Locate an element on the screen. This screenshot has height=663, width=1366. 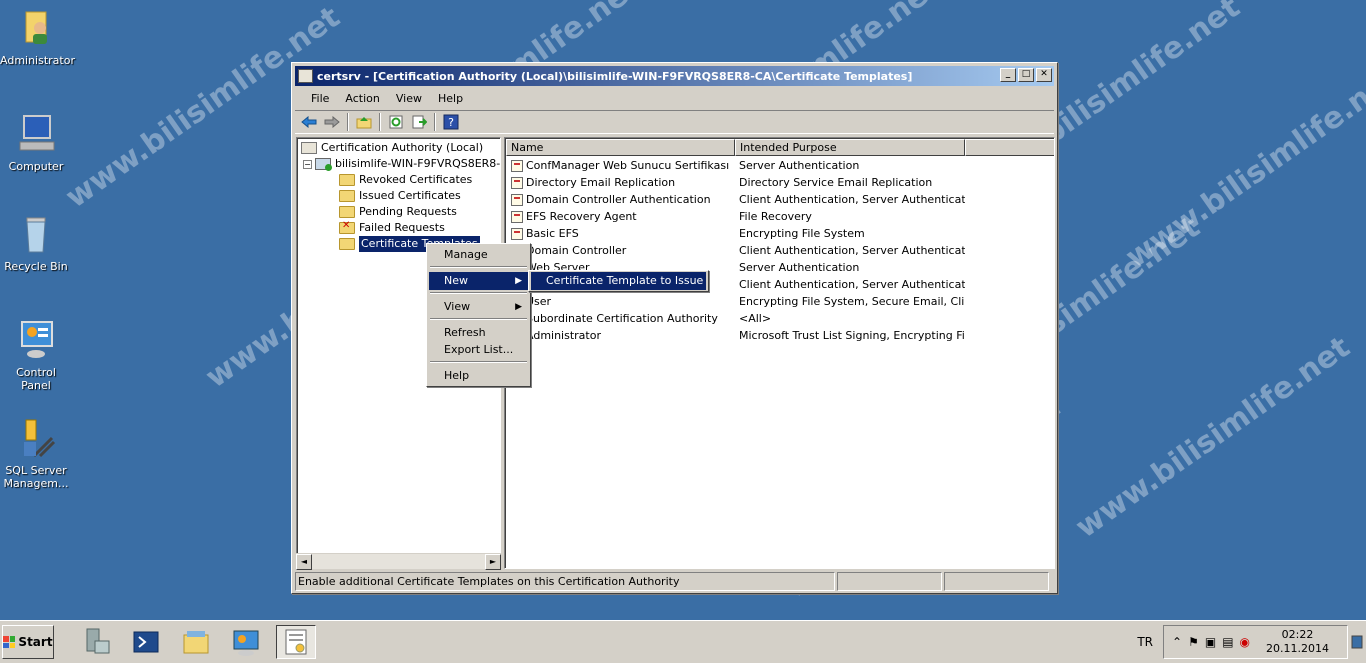
context-menu-label: New is located at coordinates (456, 280).